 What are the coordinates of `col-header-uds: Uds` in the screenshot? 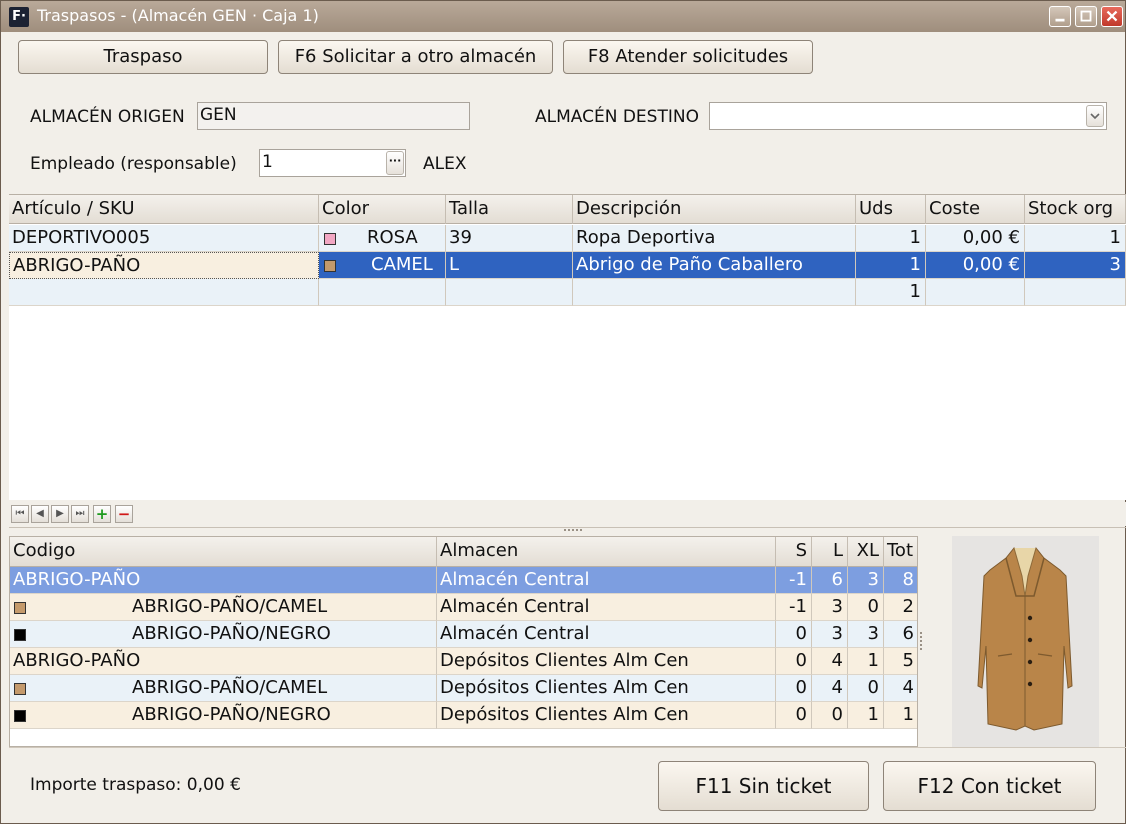 It's located at (891, 209).